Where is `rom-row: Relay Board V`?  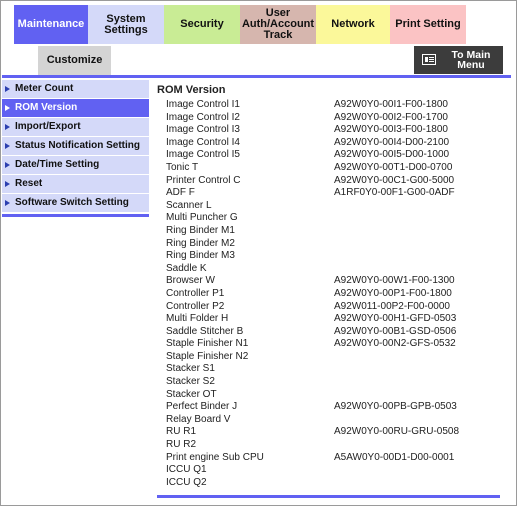 rom-row: Relay Board V is located at coordinates (330, 420).